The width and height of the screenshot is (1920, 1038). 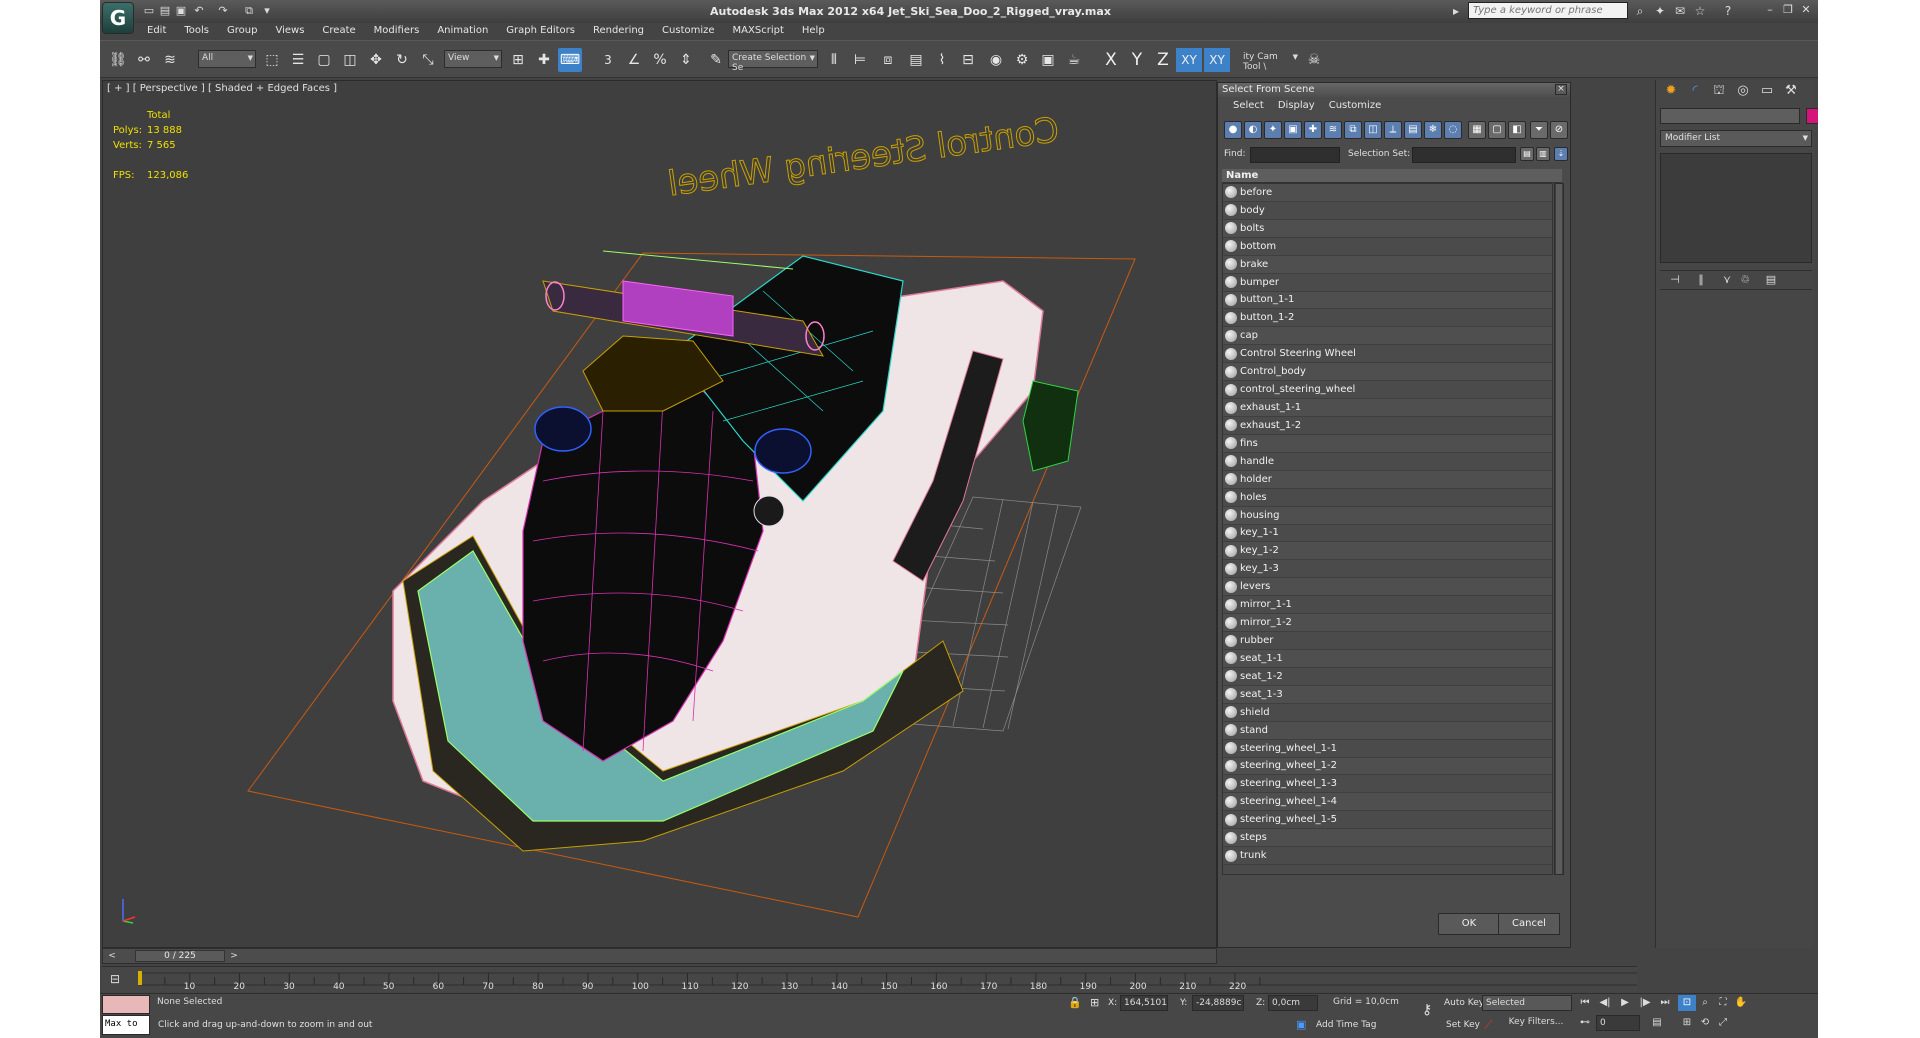 I want to click on key-filters-icon: ⟋, so click(x=1488, y=1025).